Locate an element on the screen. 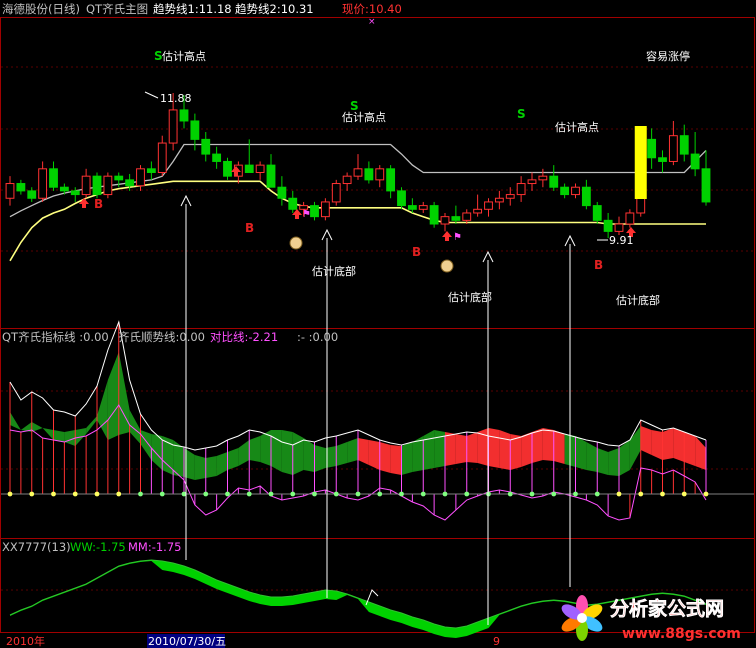 This screenshot has height=648, width=756. panel2-series3: :- :0.00 is located at coordinates (317, 337).